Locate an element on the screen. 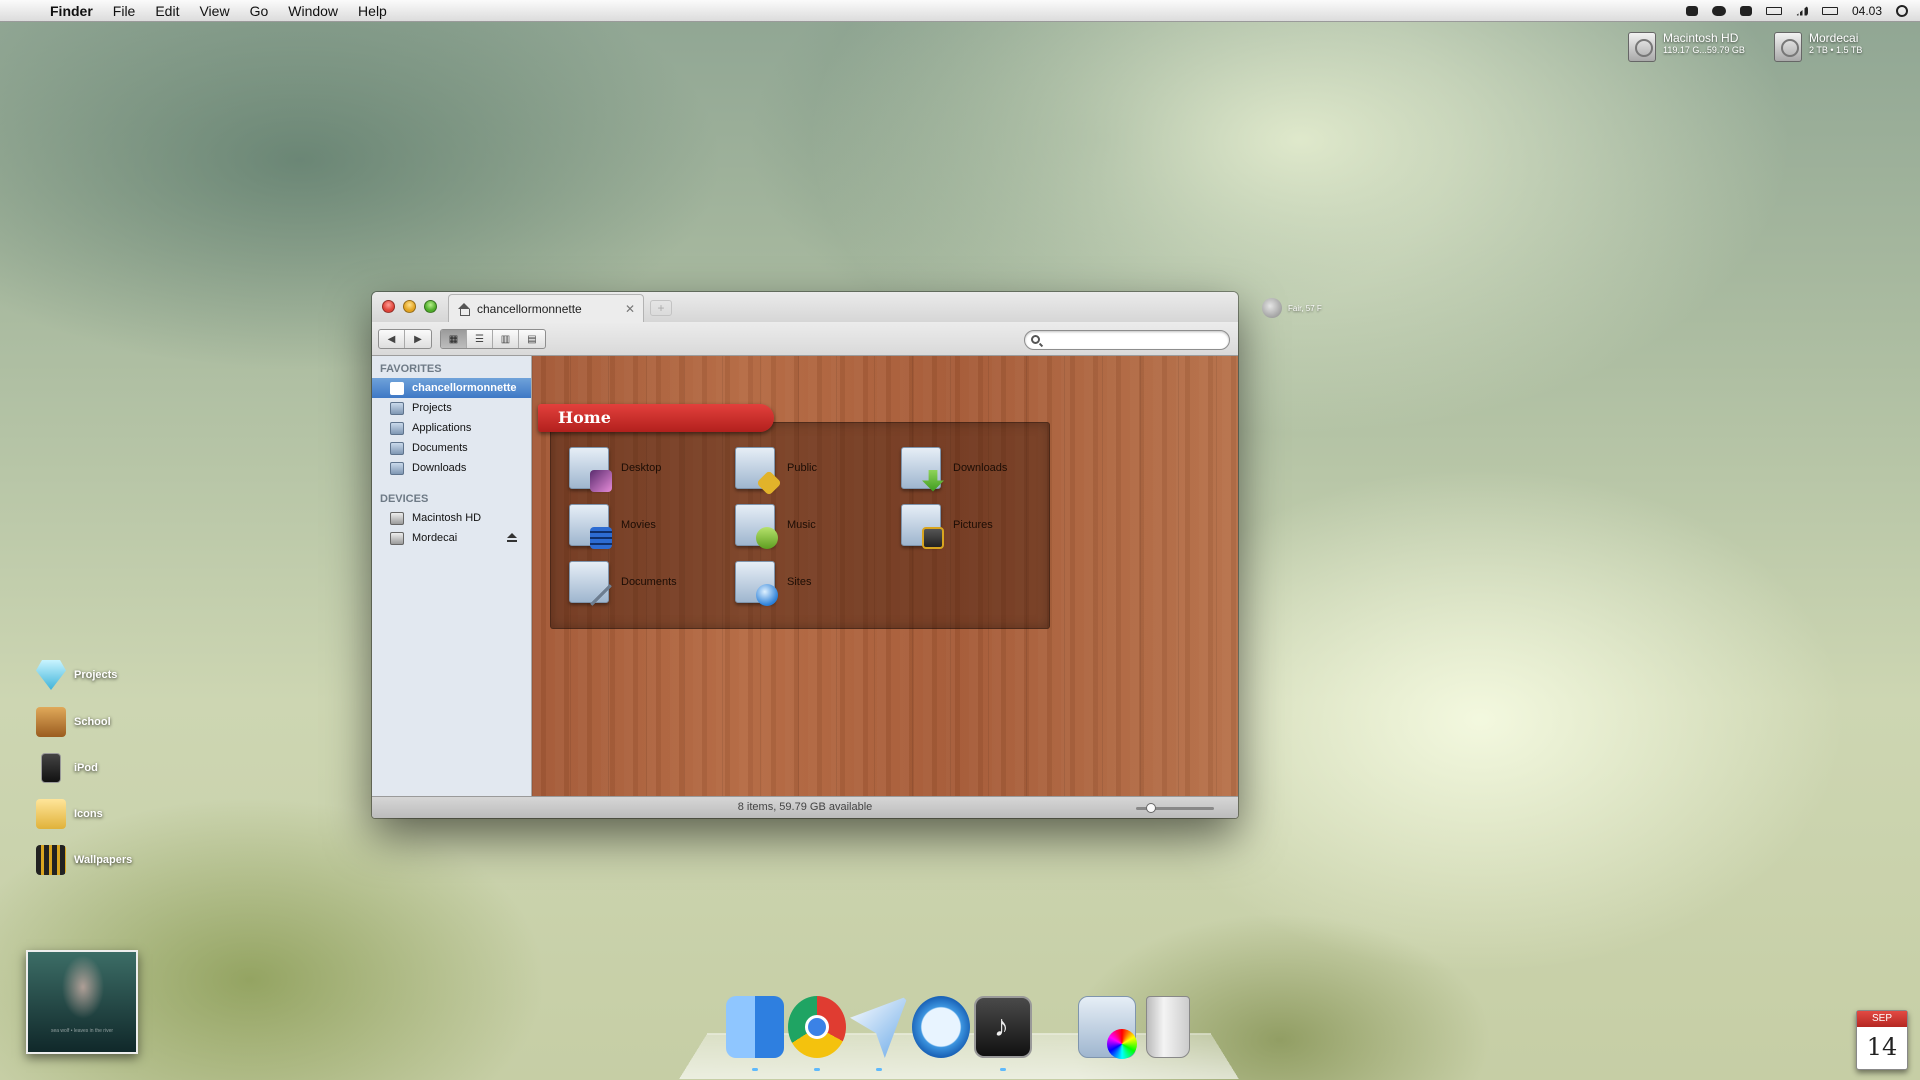 The image size is (1920, 1080). menu-finder: Finder is located at coordinates (71, 11).